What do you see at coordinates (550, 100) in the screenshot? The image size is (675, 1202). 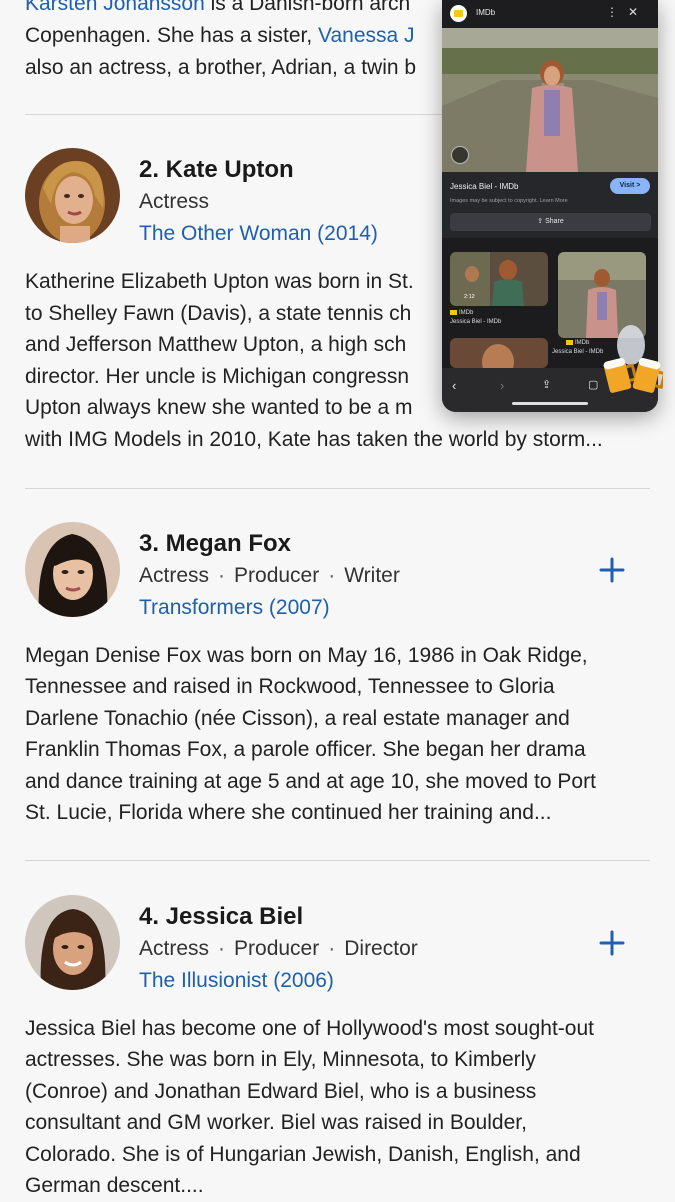 I see `result-hero-image` at bounding box center [550, 100].